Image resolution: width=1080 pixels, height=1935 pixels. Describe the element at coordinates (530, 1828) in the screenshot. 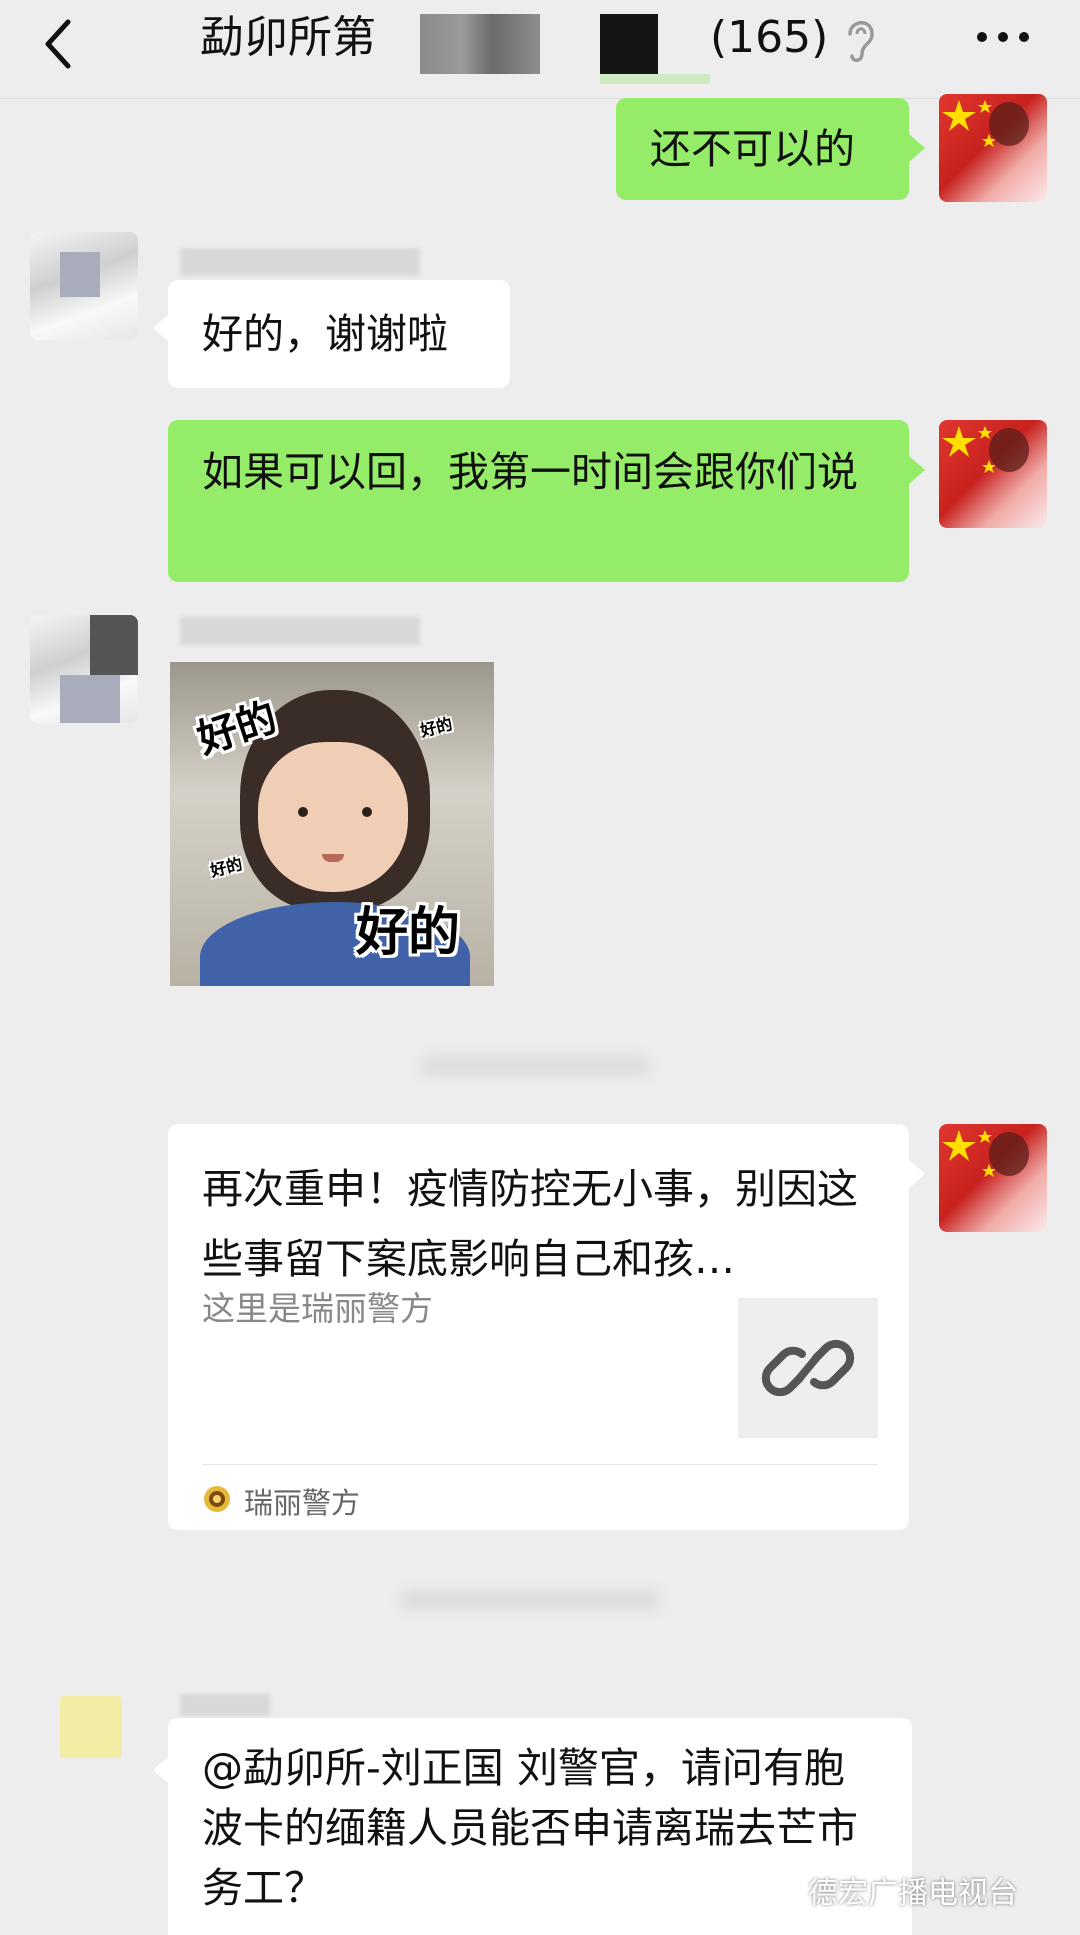

I see `message-text: @勐卯所-刘正国 刘警官，请问有胞波卡的缅籍人员能否申请离瑞去芒市务工？` at that location.